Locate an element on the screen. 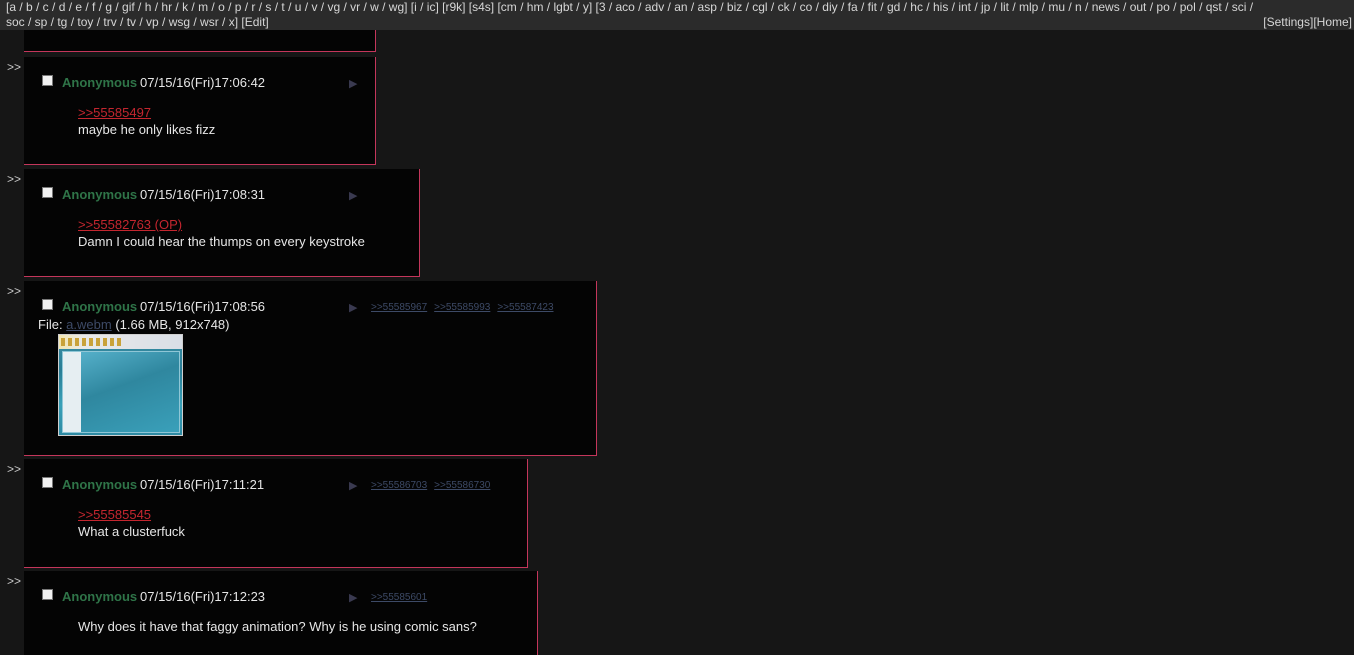  file-label: File: is located at coordinates (52, 324).